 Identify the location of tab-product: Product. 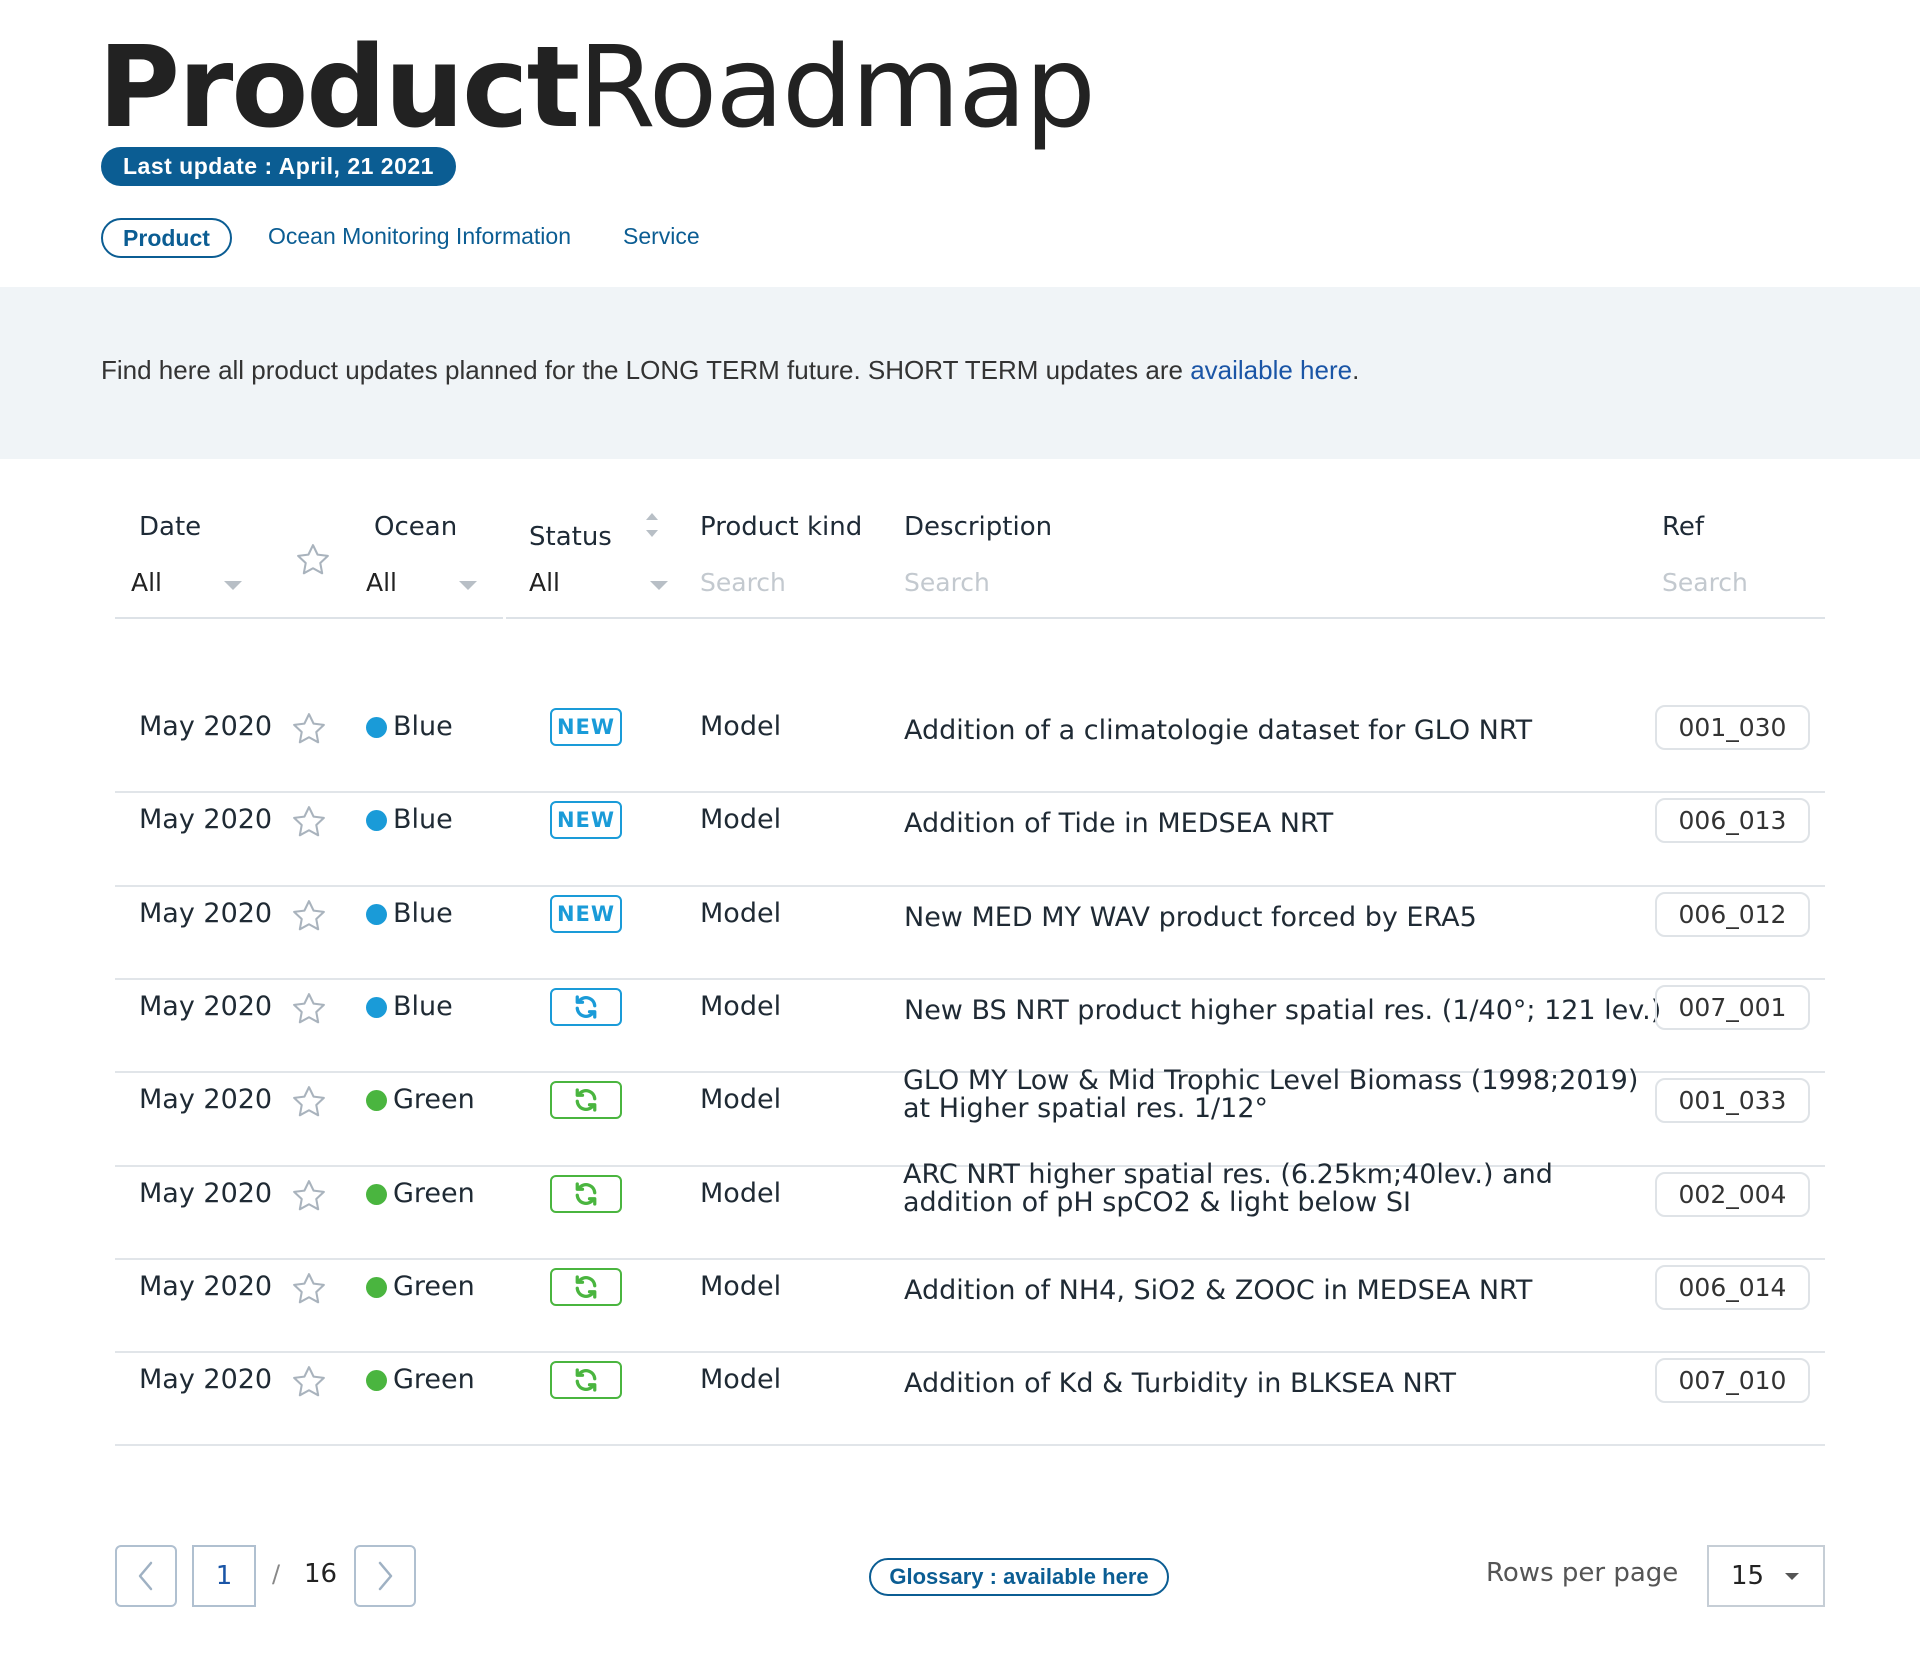
(166, 238).